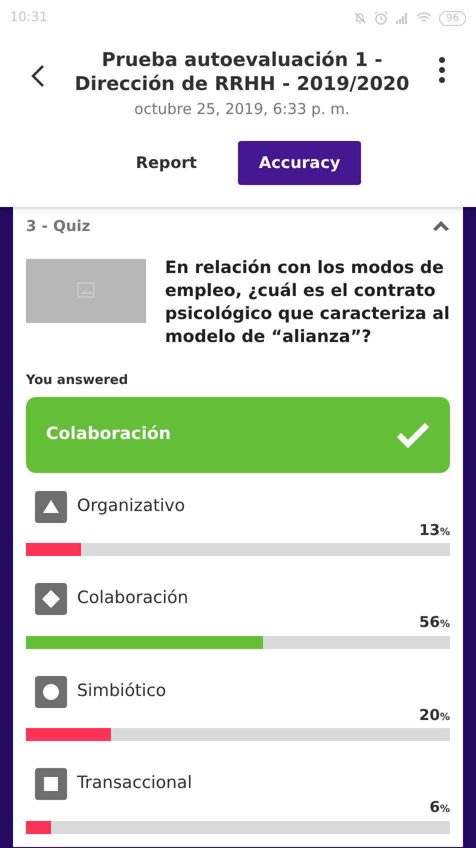 The width and height of the screenshot is (476, 848). What do you see at coordinates (242, 109) in the screenshot?
I see `quiz-date: octubre 25, 2019, 6:33 p. m.` at bounding box center [242, 109].